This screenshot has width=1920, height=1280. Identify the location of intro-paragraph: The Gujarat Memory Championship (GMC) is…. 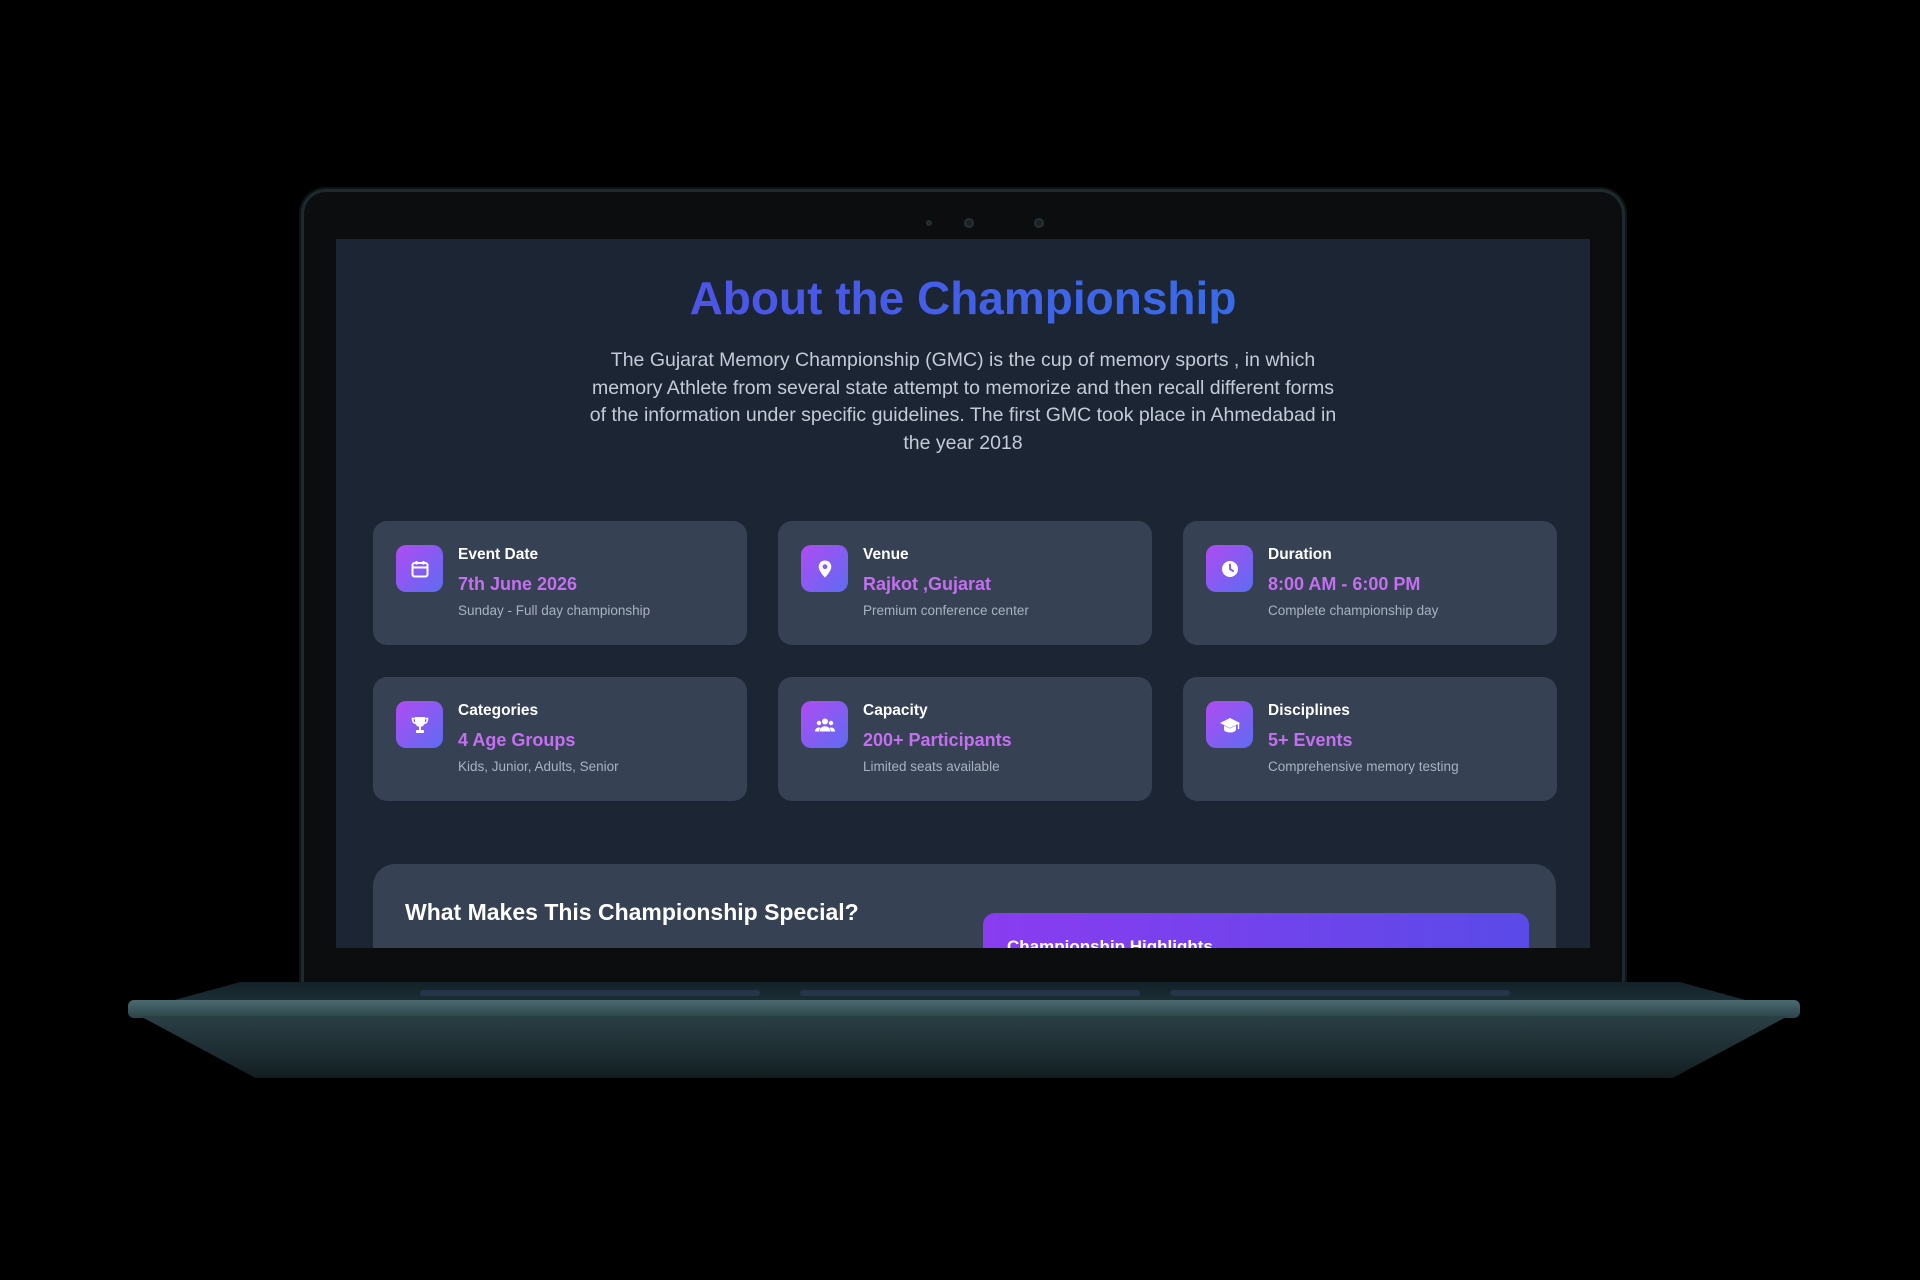
(963, 401).